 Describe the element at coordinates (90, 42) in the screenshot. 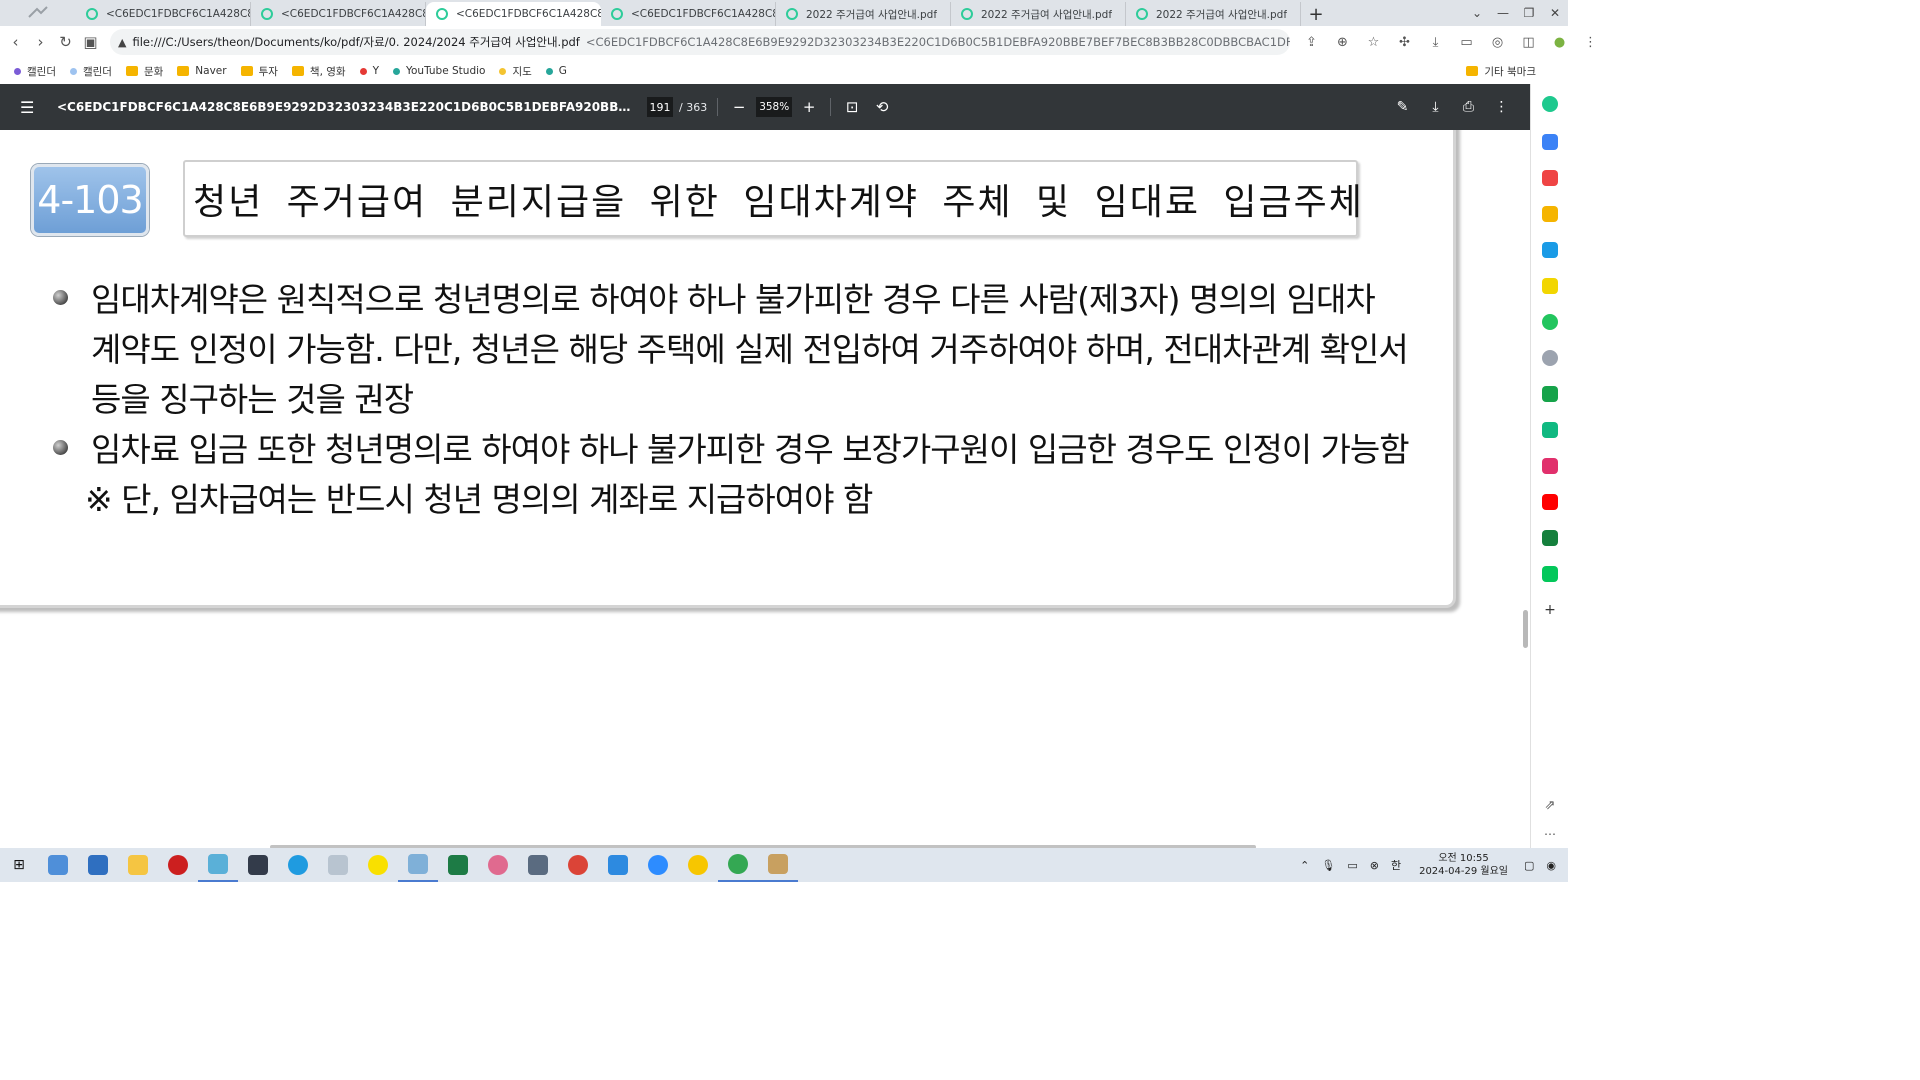

I see `reader-mode-icon: ▣` at that location.